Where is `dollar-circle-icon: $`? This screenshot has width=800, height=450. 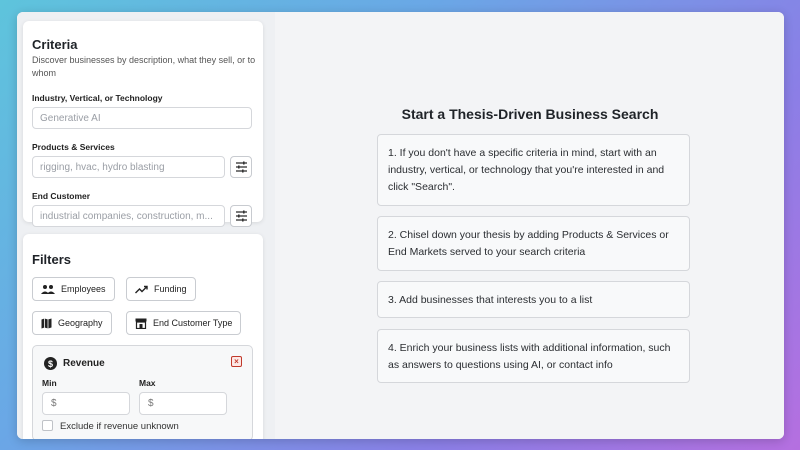
dollar-circle-icon: $ is located at coordinates (50, 363).